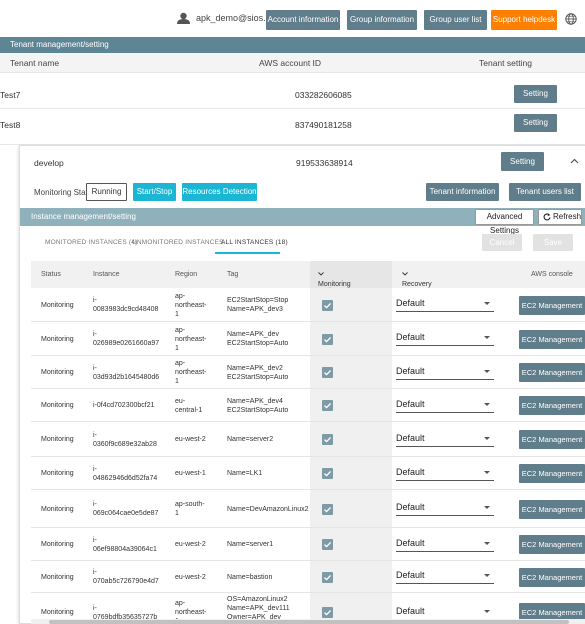 Image resolution: width=585 pixels, height=624 pixels. What do you see at coordinates (258, 608) in the screenshot?
I see `instance-tag-line: Name=APK_dev111` at bounding box center [258, 608].